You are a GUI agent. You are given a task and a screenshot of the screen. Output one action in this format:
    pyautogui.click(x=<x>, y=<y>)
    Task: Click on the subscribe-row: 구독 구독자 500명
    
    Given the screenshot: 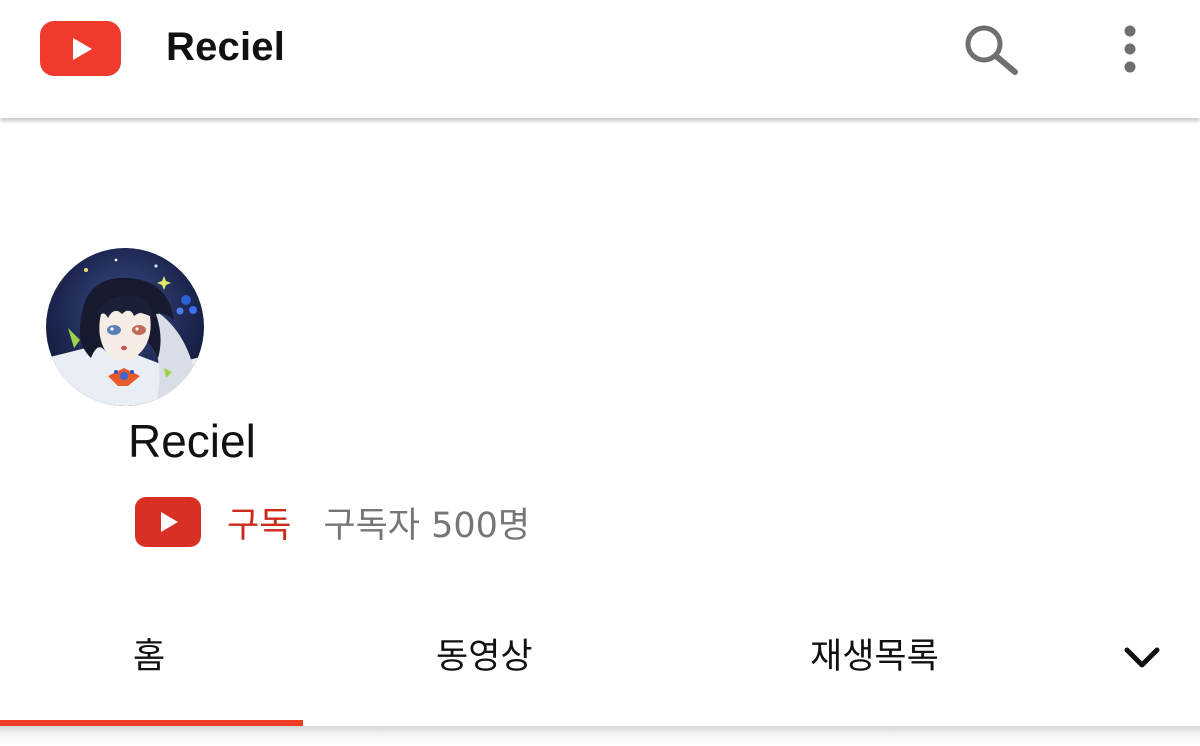 What is the action you would take?
    pyautogui.click(x=332, y=522)
    